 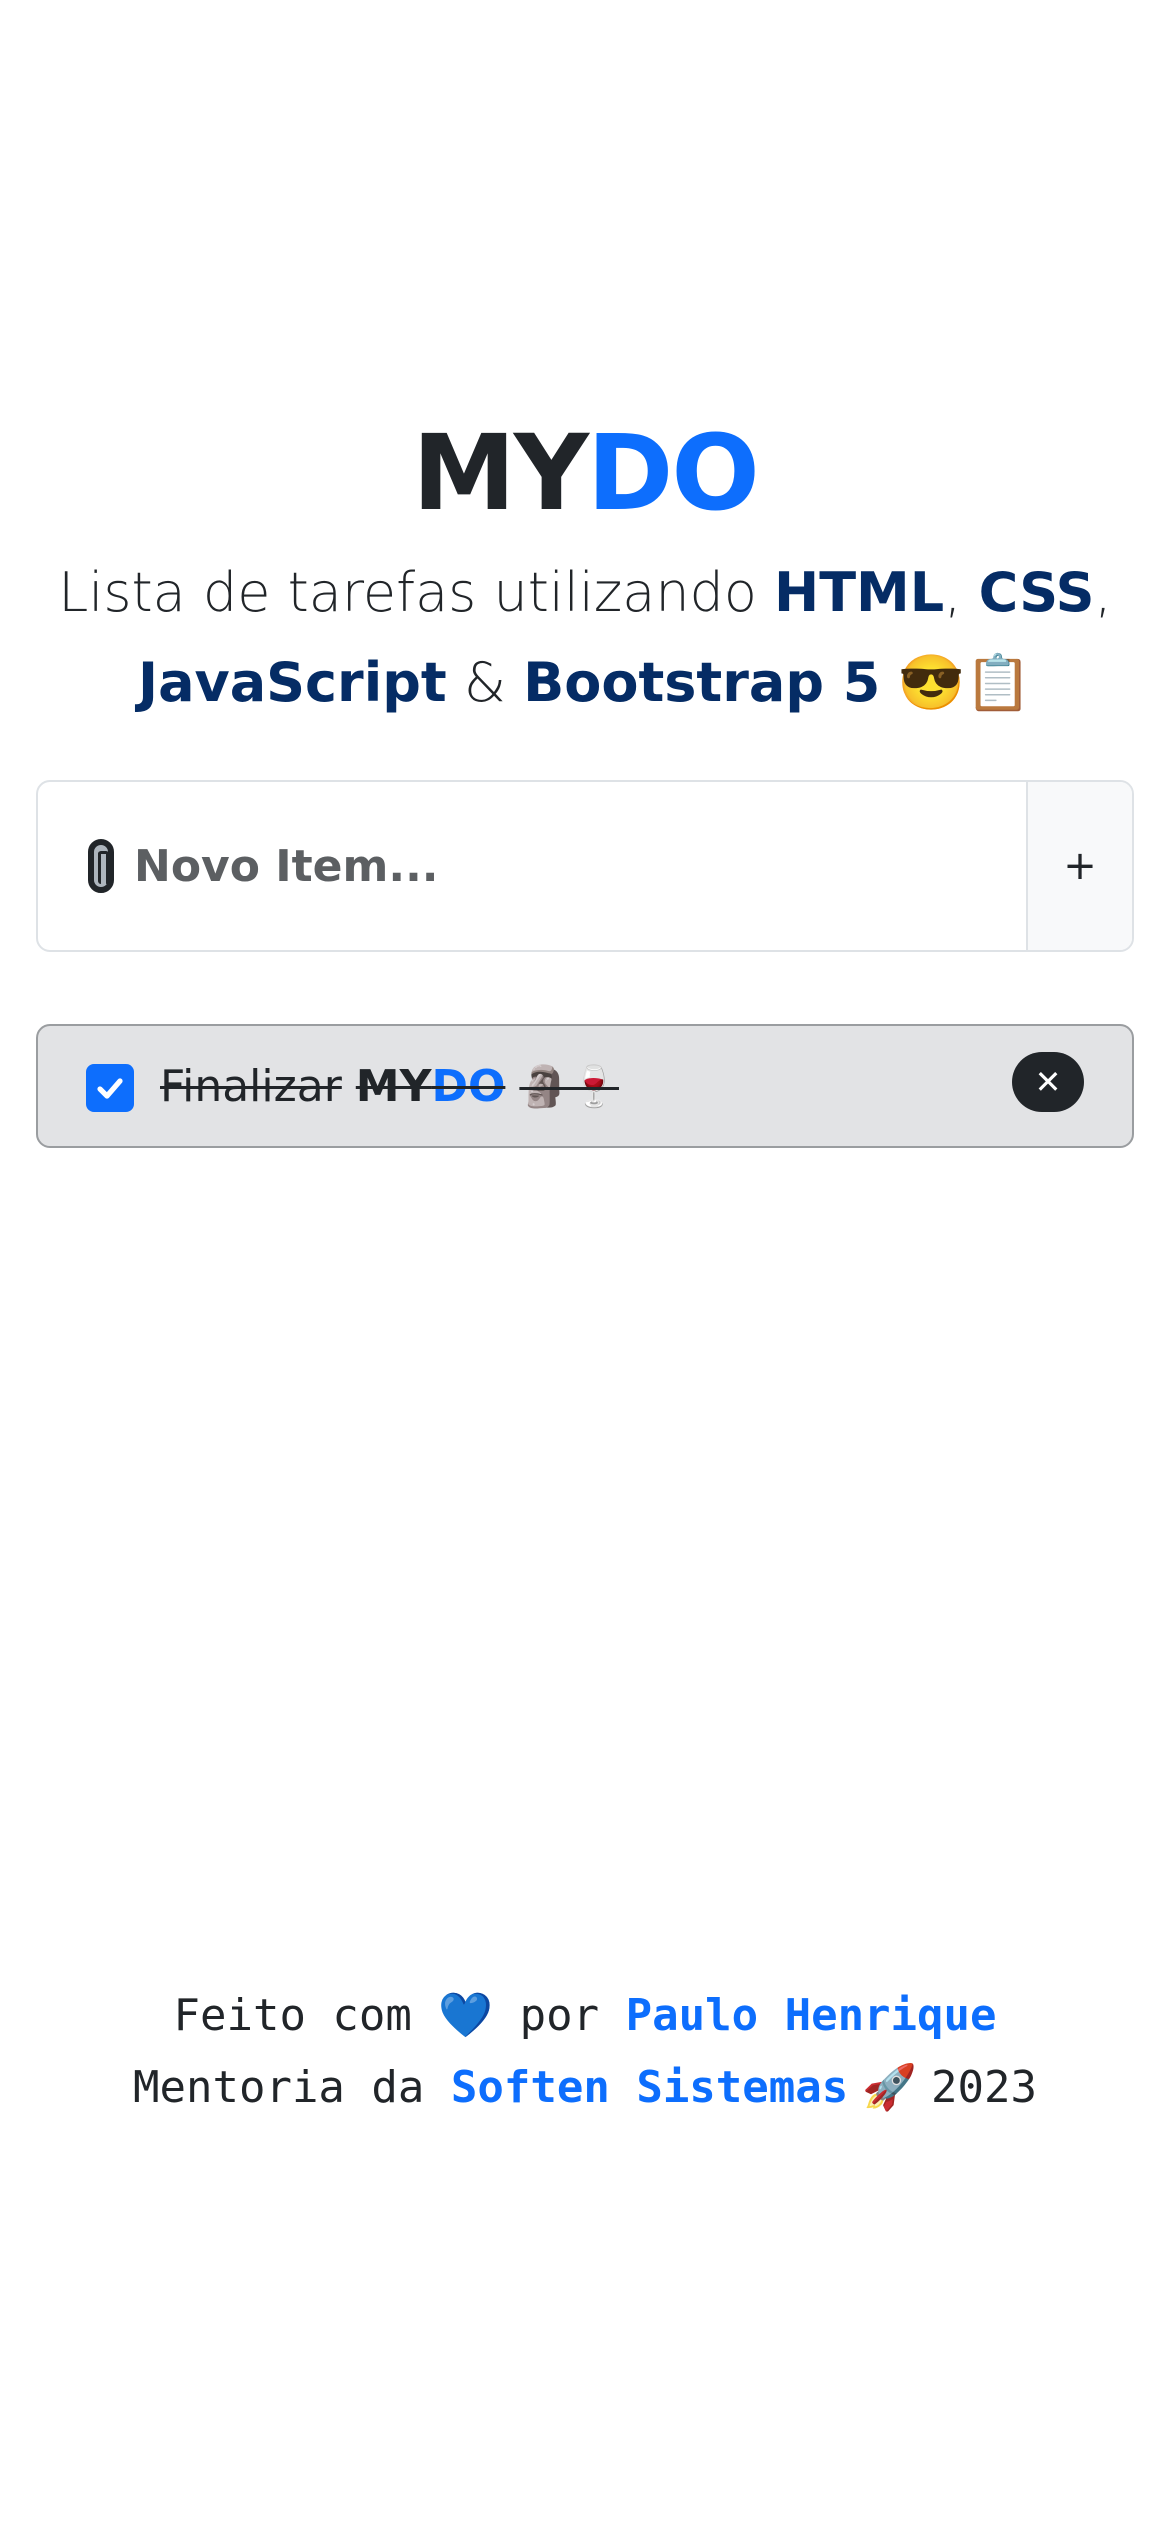 What do you see at coordinates (859, 592) in the screenshot?
I see `tech-html: HTML` at bounding box center [859, 592].